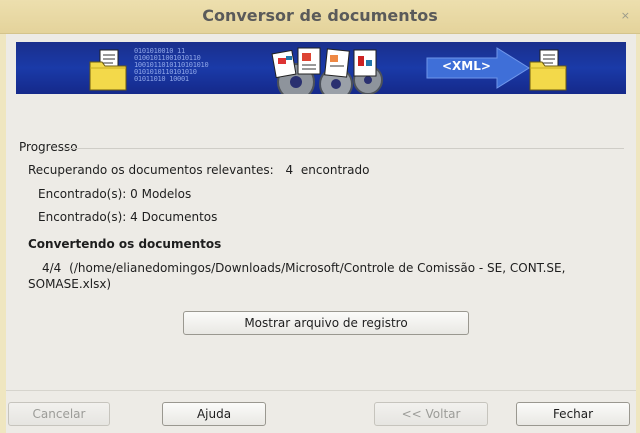 The image size is (640, 433). What do you see at coordinates (70, 284) in the screenshot?
I see `converting-path-continuation: SOMASE.xlsx)` at bounding box center [70, 284].